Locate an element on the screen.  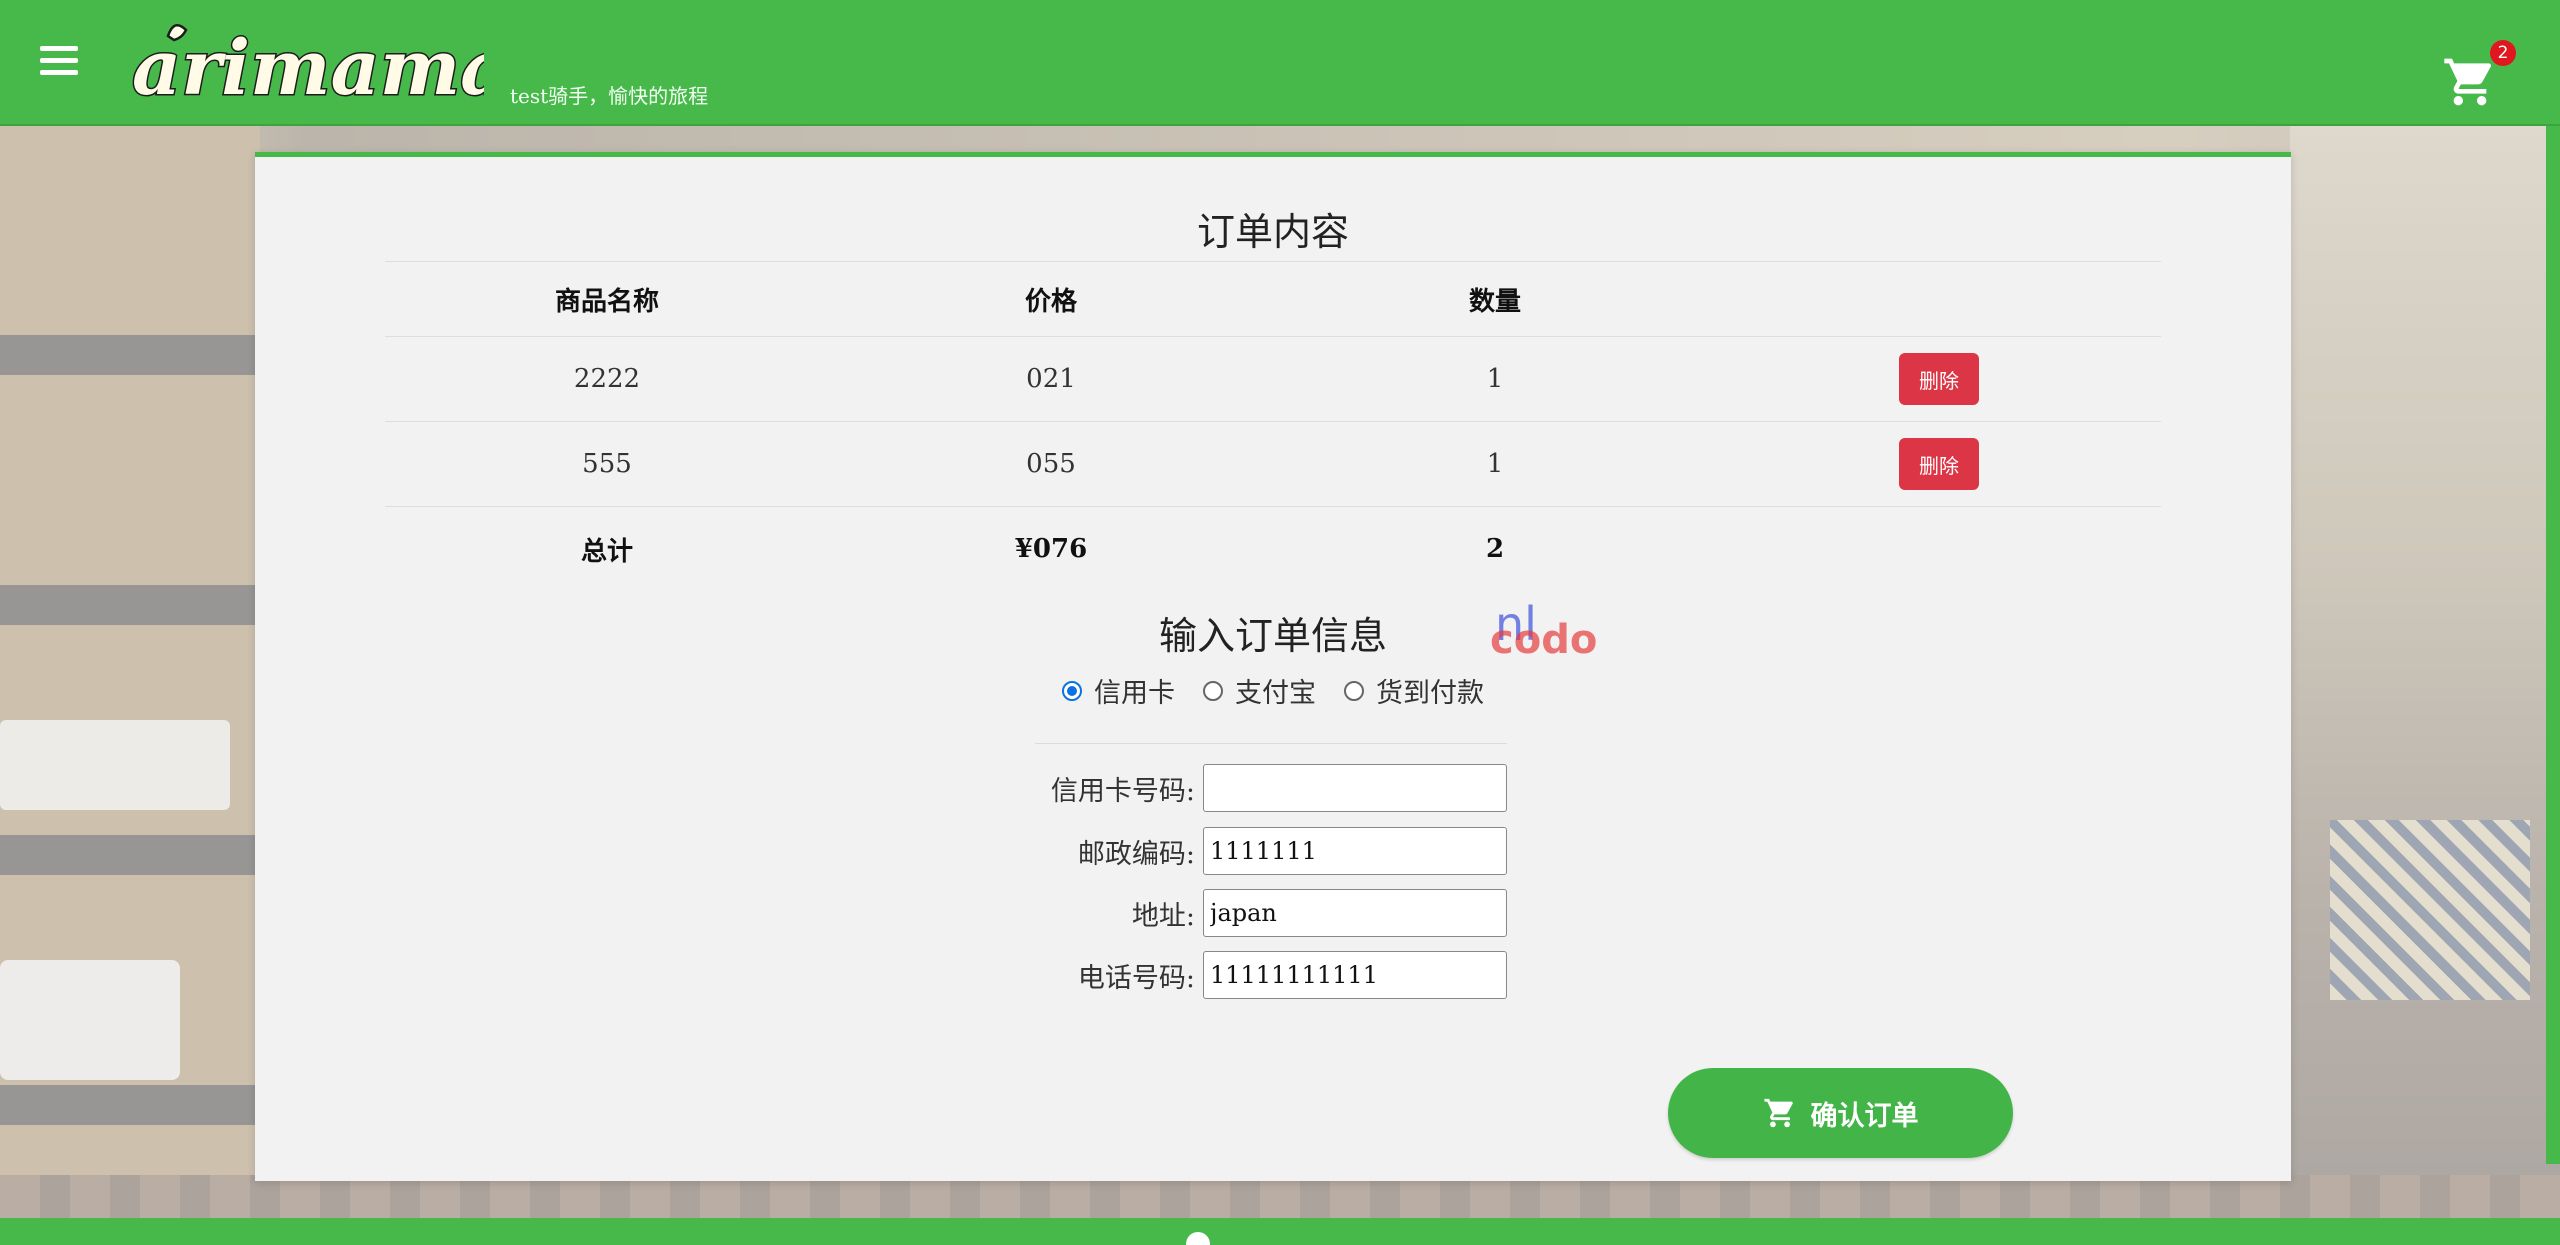
form-row-phone: 电话号码: is located at coordinates (1273, 975).